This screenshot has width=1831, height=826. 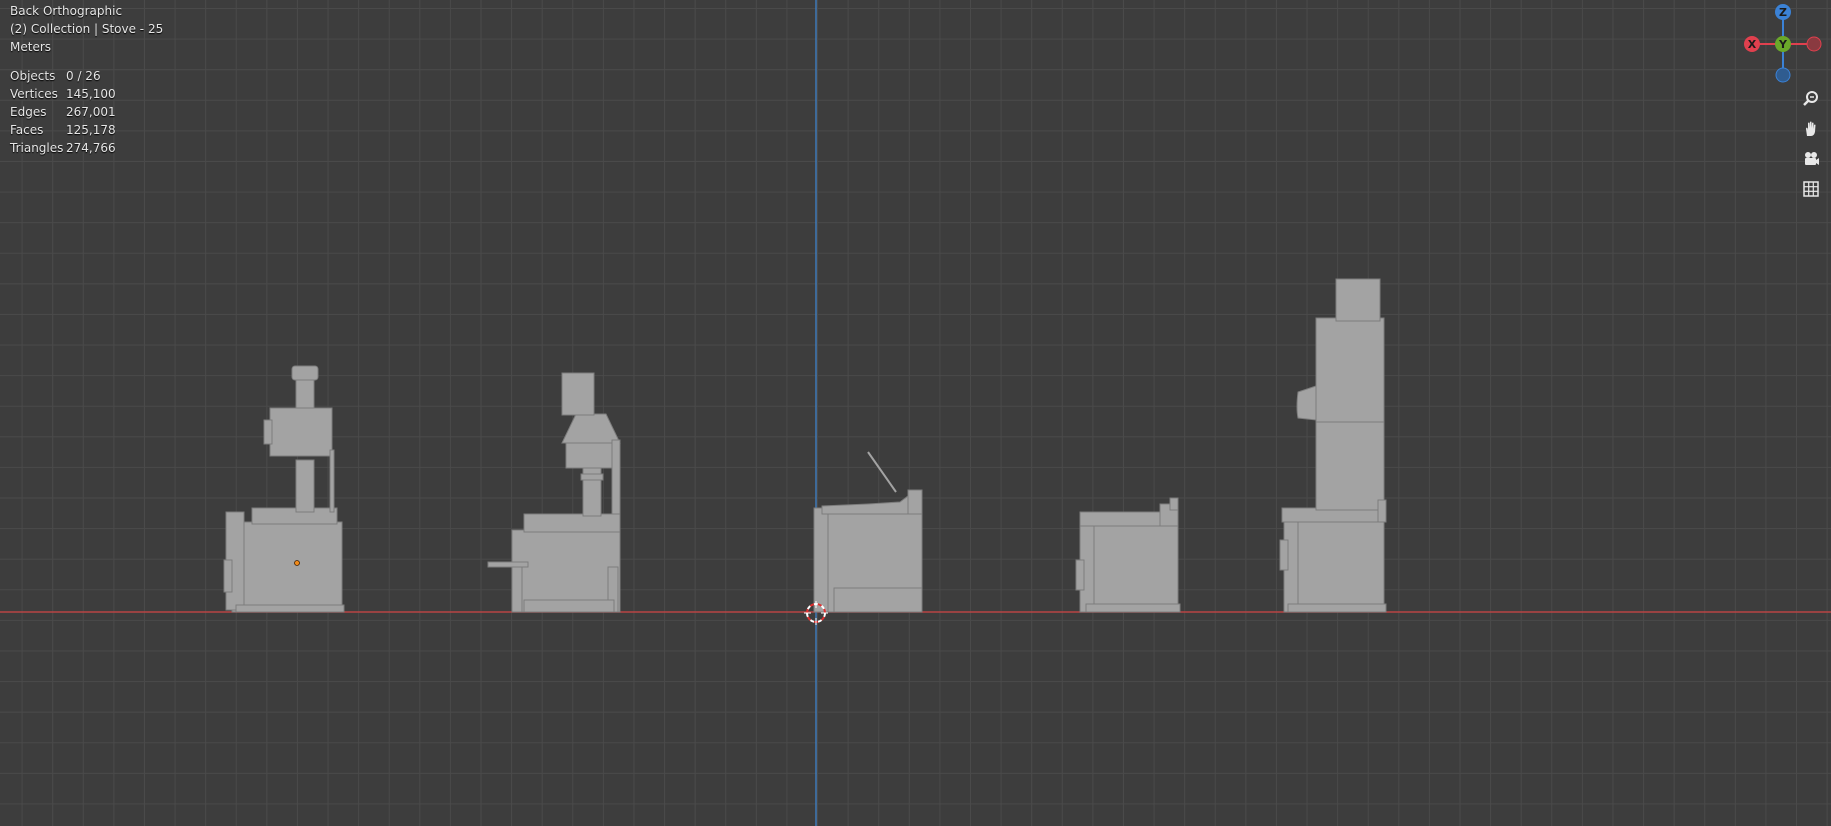 I want to click on stat-label: Edges, so click(x=28, y=112).